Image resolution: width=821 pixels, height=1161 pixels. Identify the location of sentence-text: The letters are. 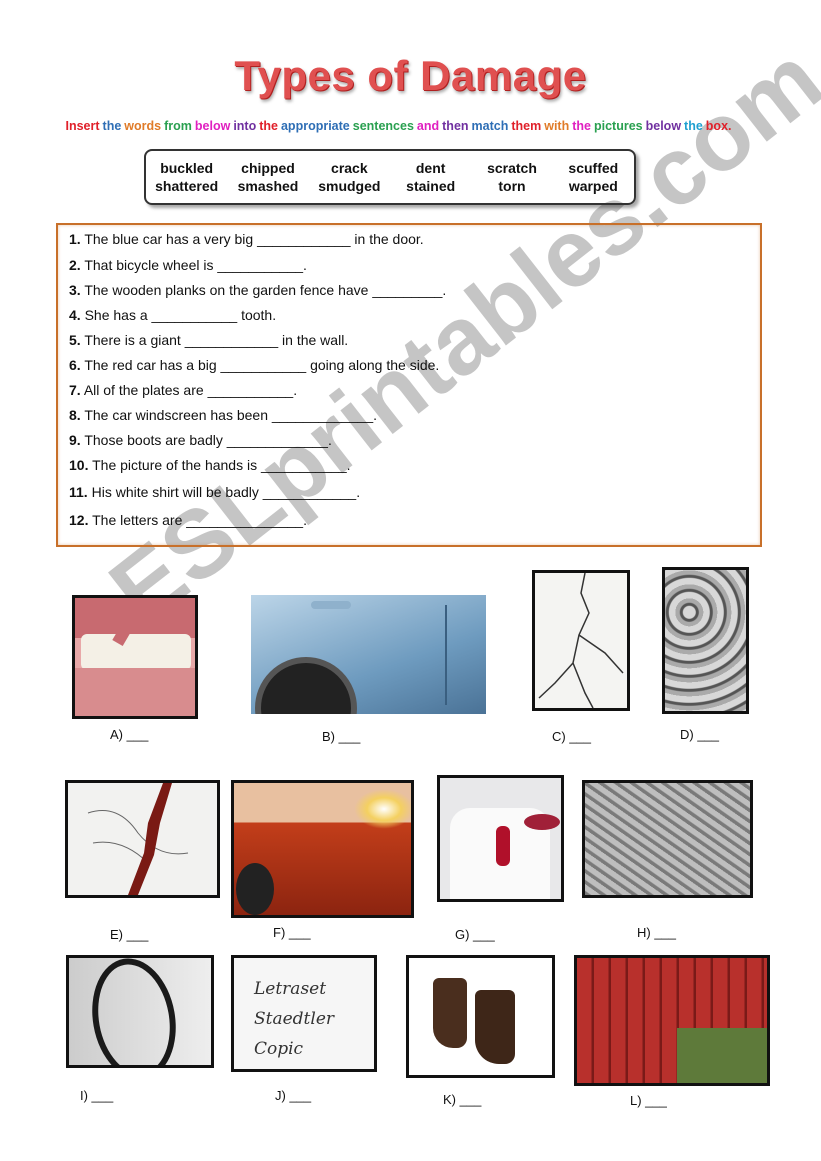
(137, 520).